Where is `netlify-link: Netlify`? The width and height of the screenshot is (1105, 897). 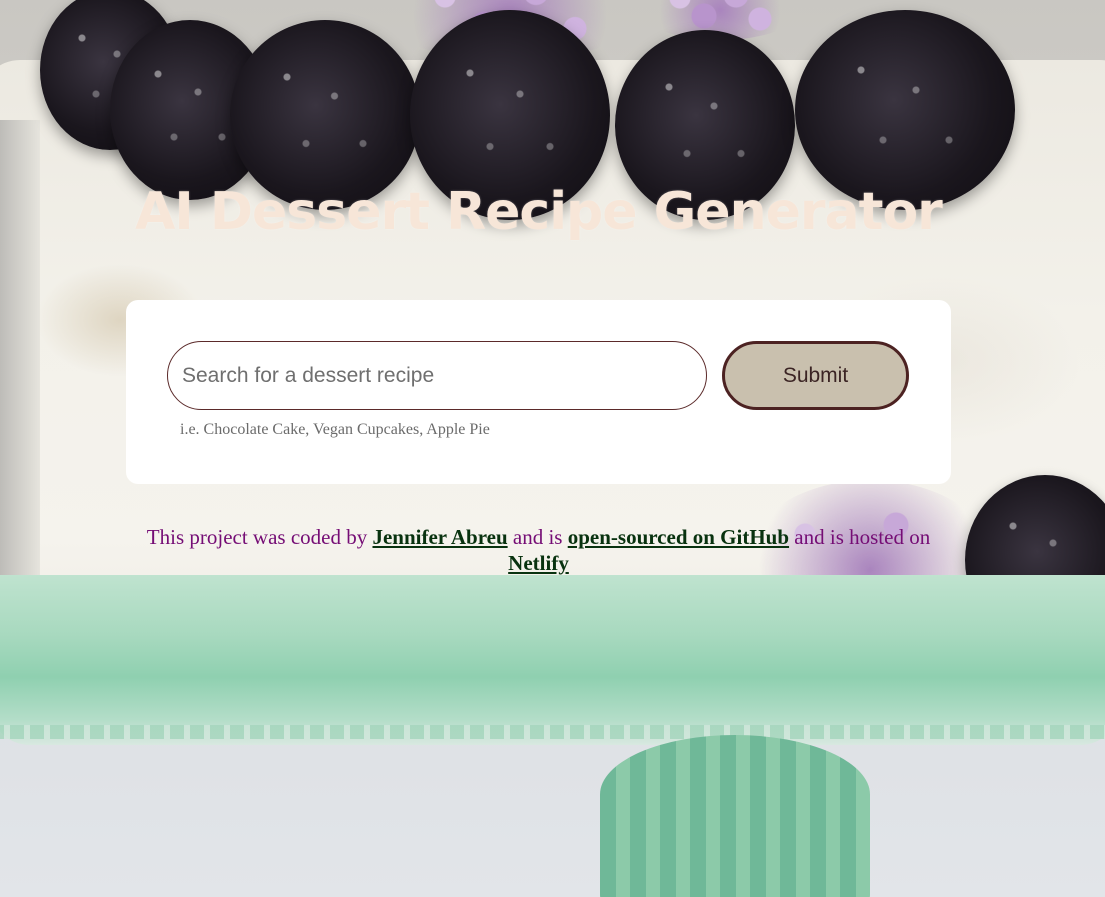 netlify-link: Netlify is located at coordinates (538, 563).